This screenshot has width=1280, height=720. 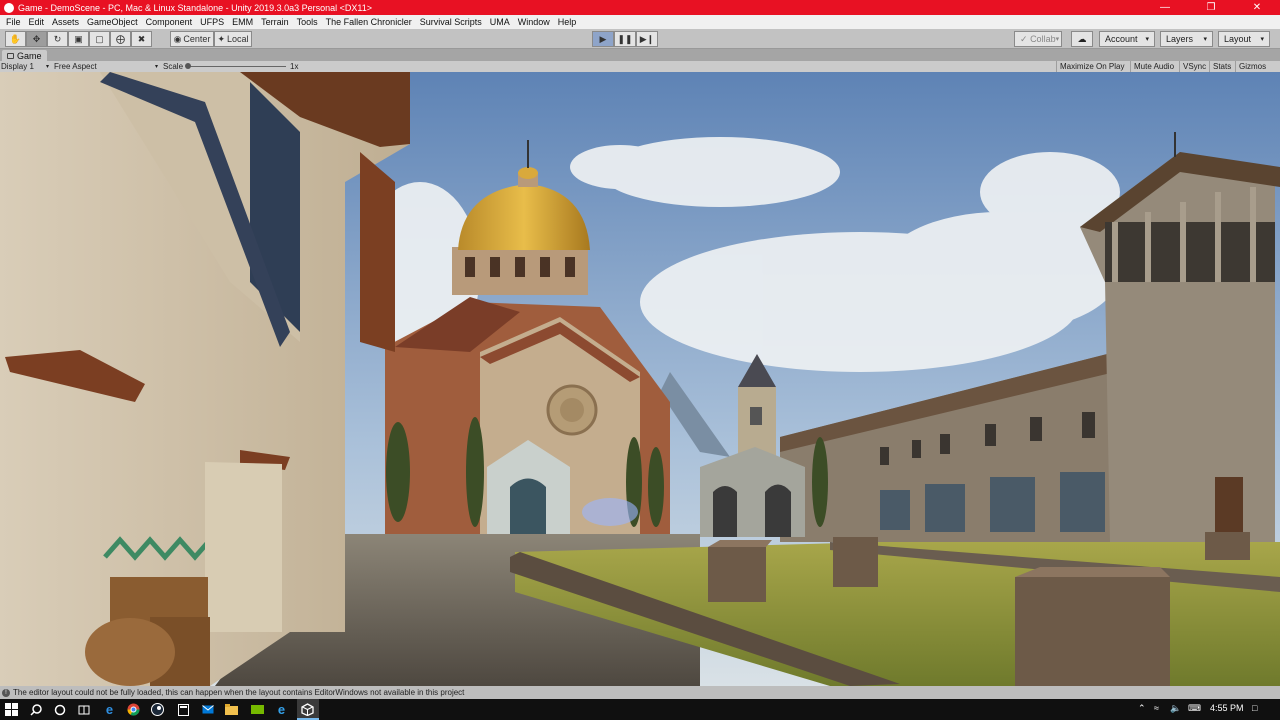 I want to click on cloud-icon: ☁, so click(x=1082, y=38).